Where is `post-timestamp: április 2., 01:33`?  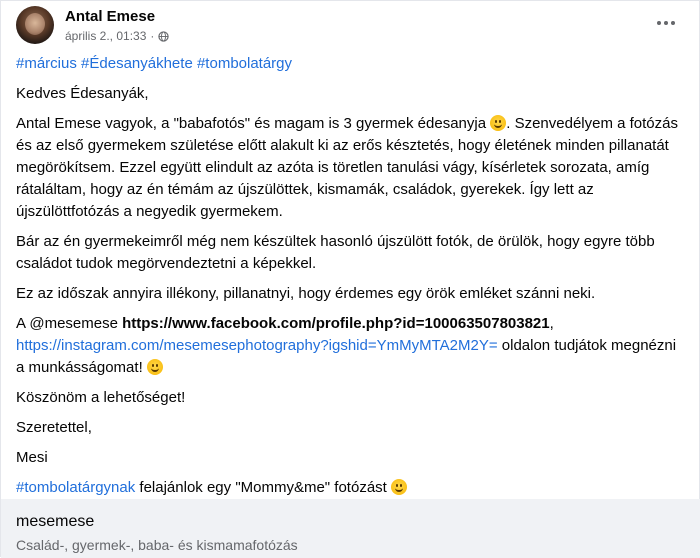 post-timestamp: április 2., 01:33 is located at coordinates (105, 36).